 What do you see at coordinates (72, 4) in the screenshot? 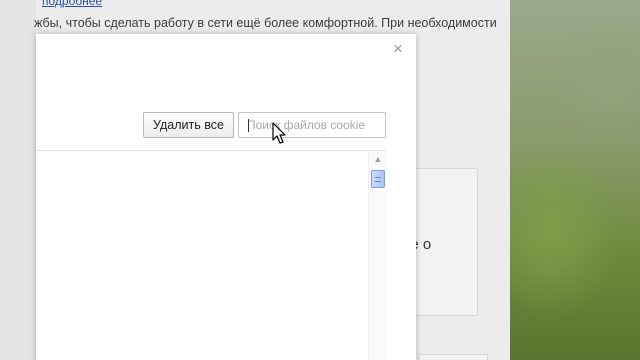
I see `background-details-link: подробнее` at bounding box center [72, 4].